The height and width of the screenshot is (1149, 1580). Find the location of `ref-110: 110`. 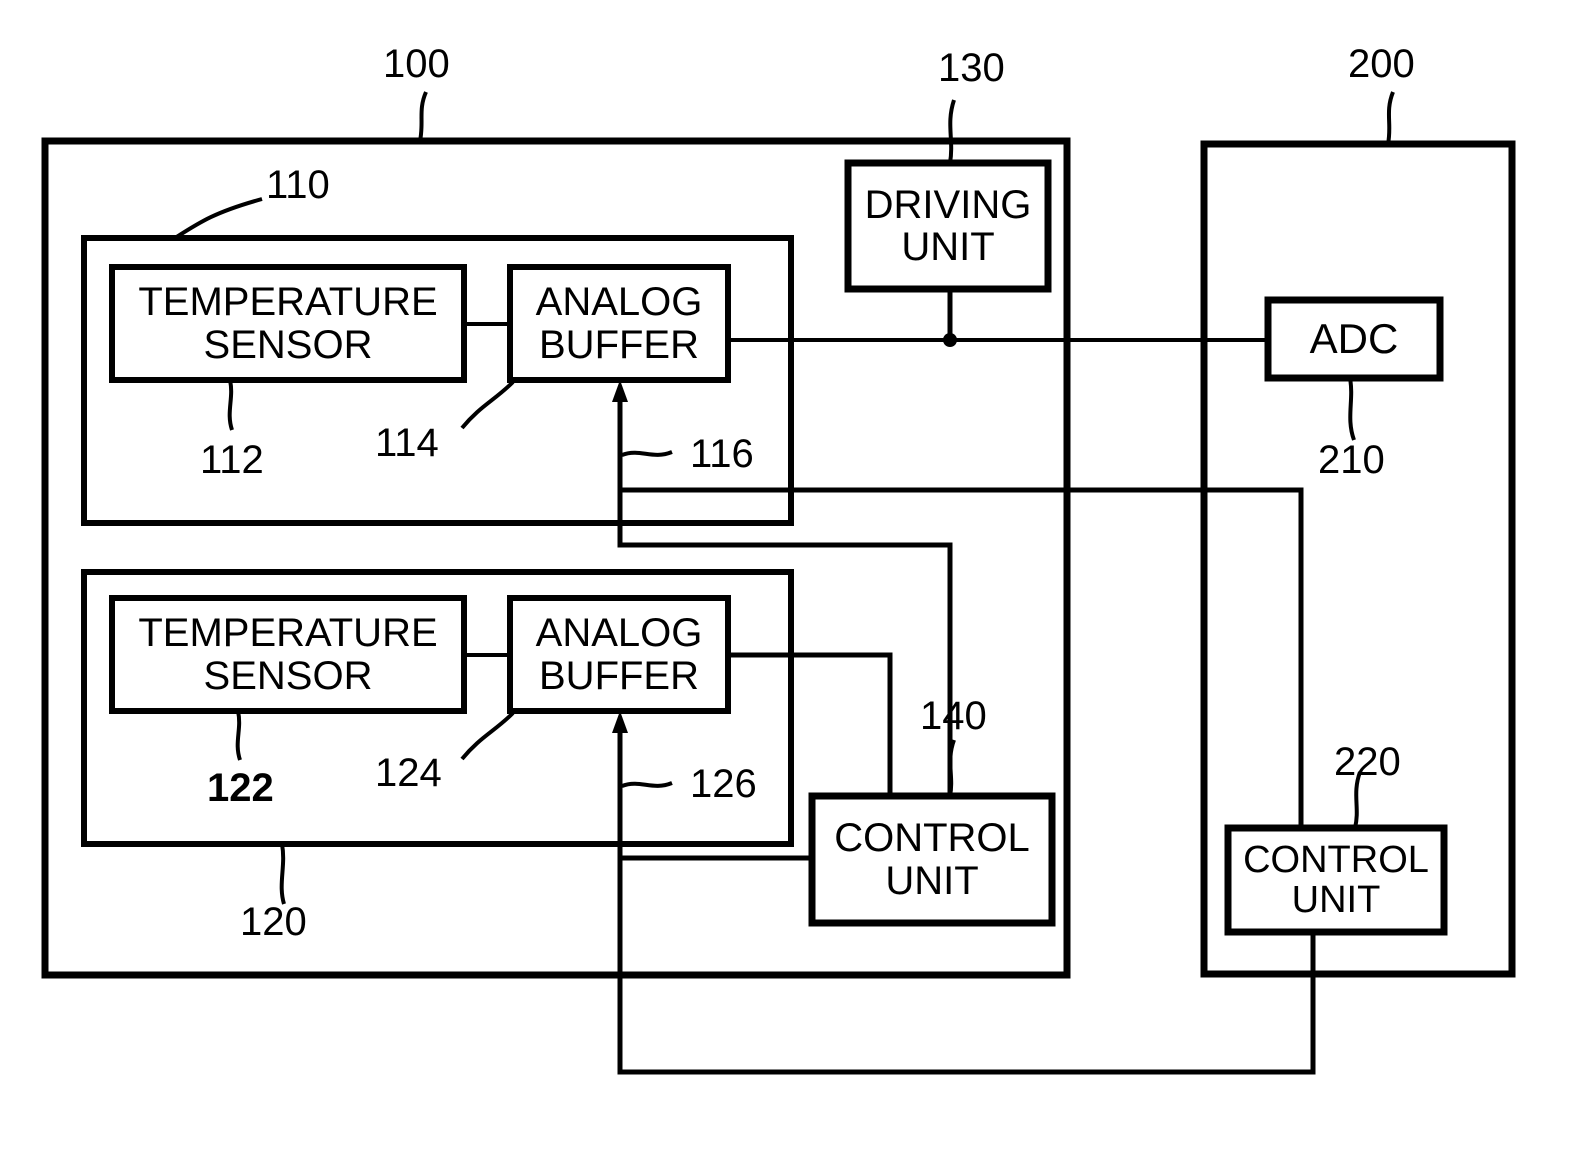

ref-110: 110 is located at coordinates (298, 185).